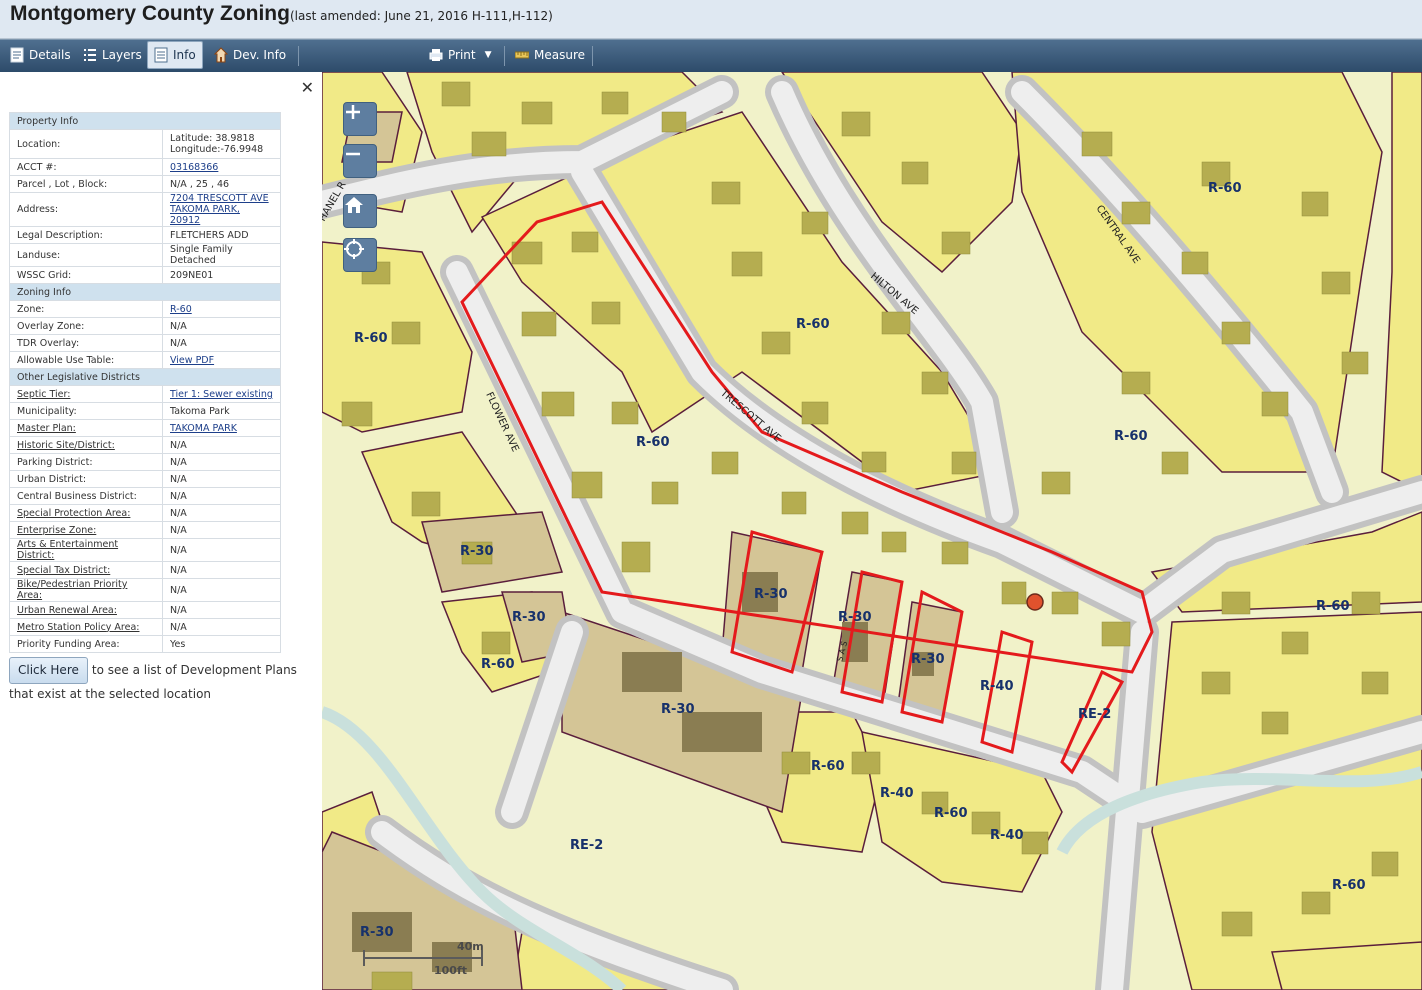 The image size is (1422, 990). What do you see at coordinates (56, 530) in the screenshot?
I see `enterprise-zone-link: Enterprise Zone:` at bounding box center [56, 530].